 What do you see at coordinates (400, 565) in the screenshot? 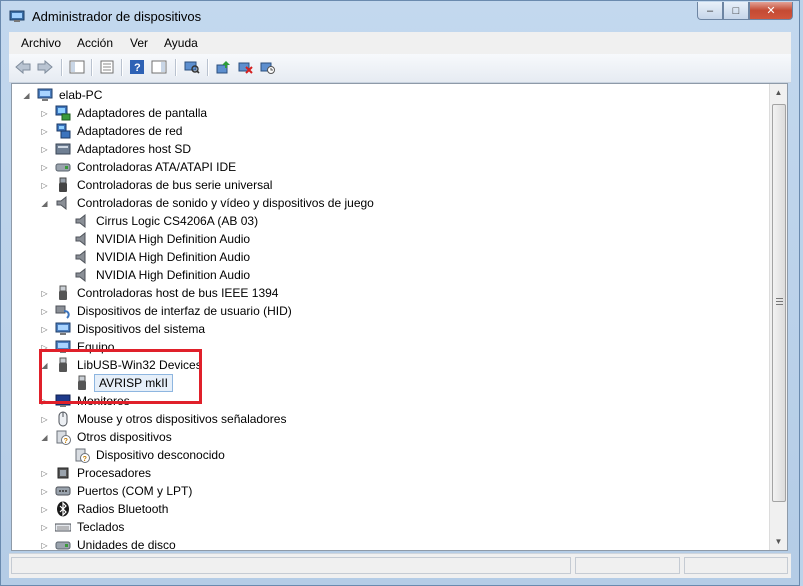
I see `status-bar` at bounding box center [400, 565].